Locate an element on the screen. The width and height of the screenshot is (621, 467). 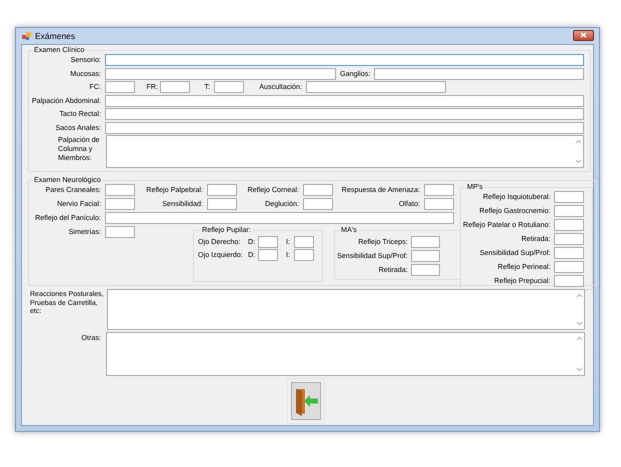
close-button is located at coordinates (583, 35).